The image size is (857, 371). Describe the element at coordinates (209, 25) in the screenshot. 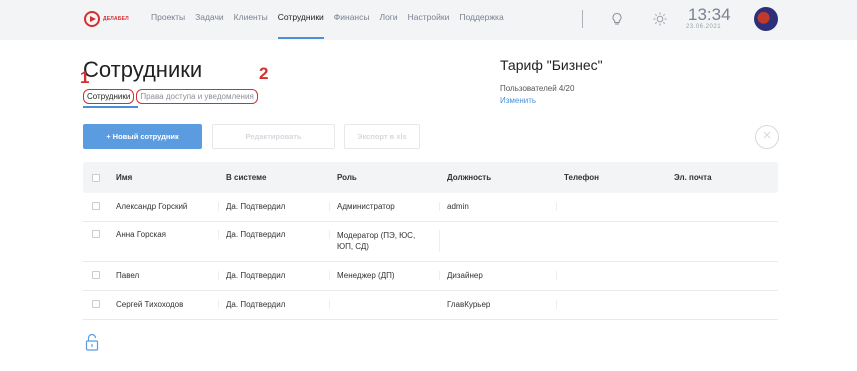

I see `nav-item-tasks: Задачи` at that location.